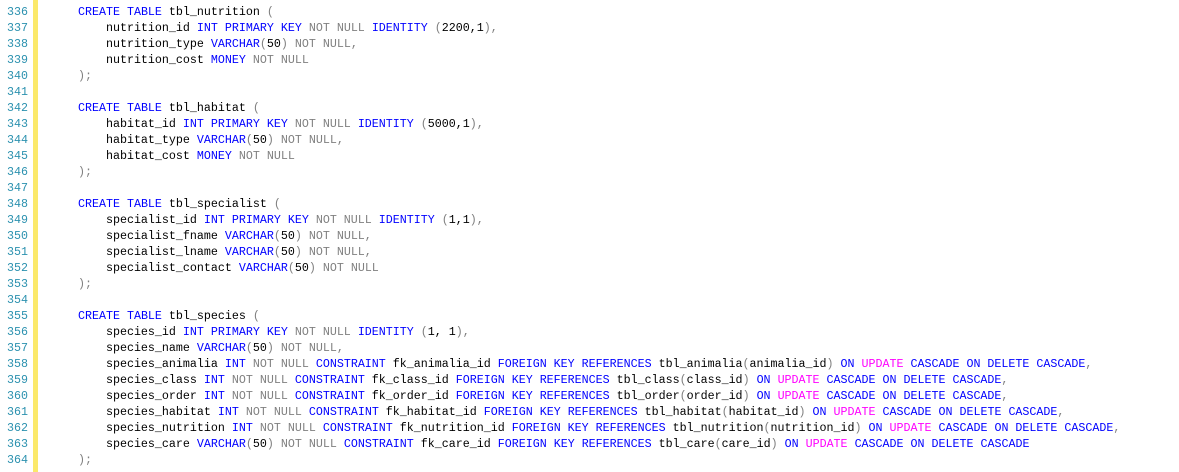  I want to click on line-number: 363, so click(17, 444).